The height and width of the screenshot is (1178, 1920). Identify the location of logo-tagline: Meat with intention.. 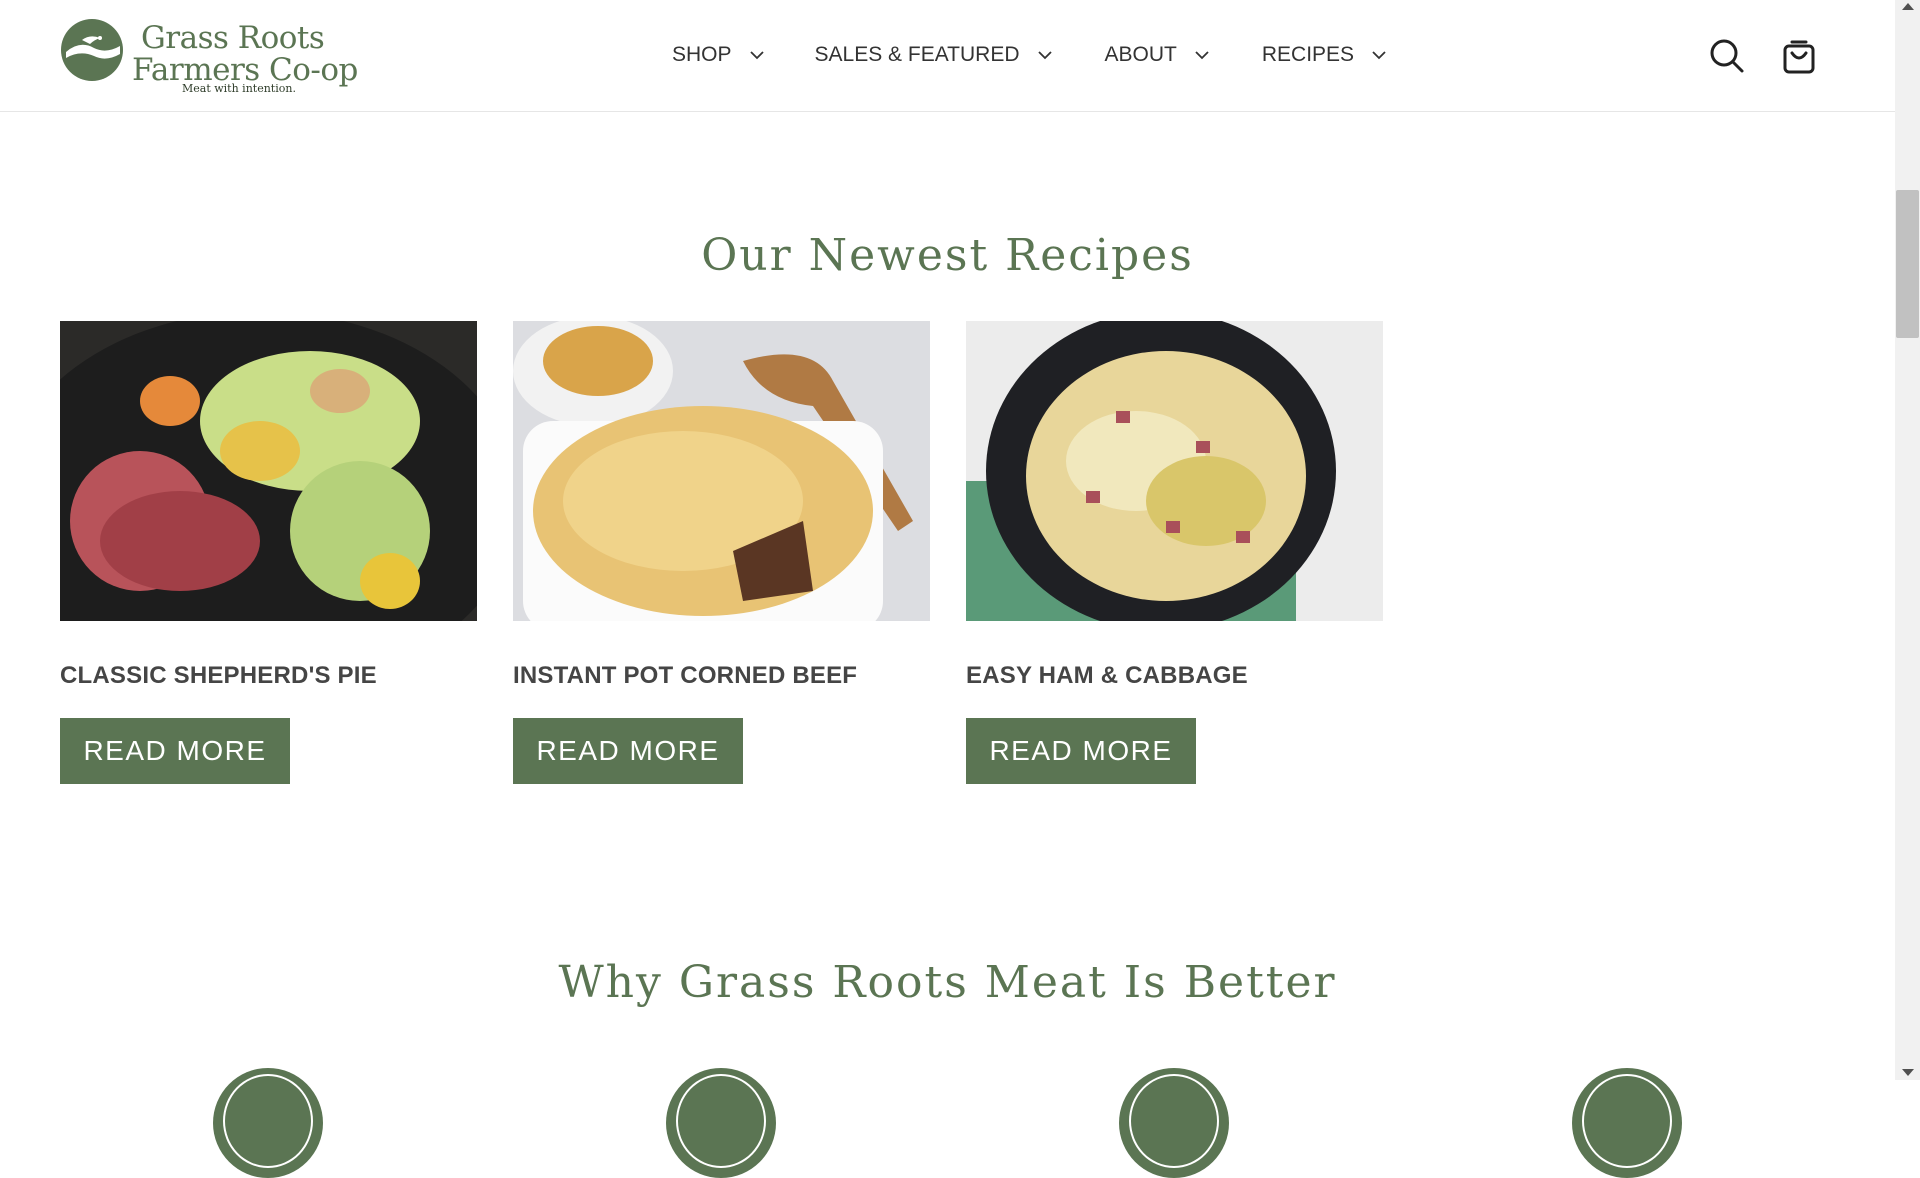
(239, 88).